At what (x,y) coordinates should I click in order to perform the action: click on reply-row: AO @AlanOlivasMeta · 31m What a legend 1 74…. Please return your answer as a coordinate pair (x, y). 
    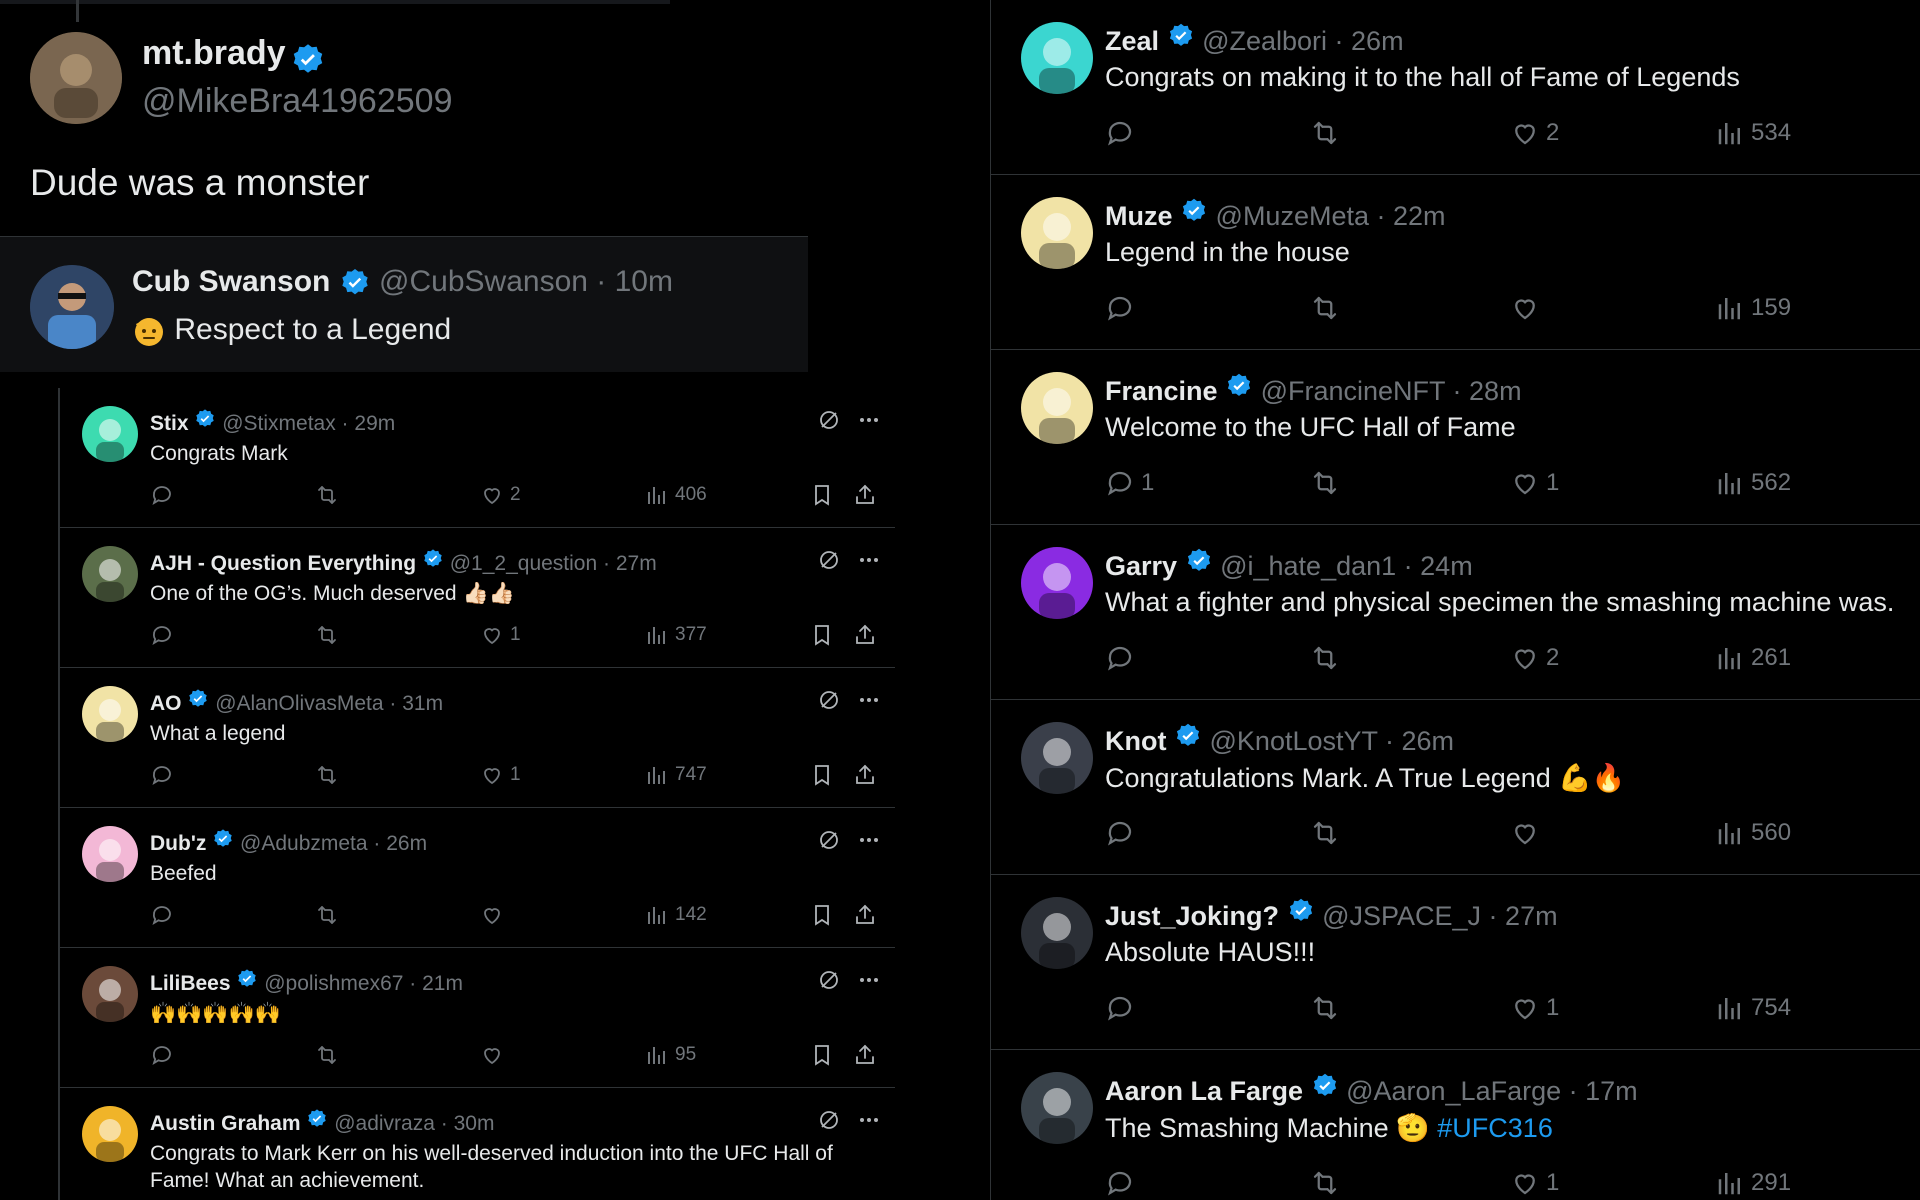
    Looking at the image, I should click on (477, 738).